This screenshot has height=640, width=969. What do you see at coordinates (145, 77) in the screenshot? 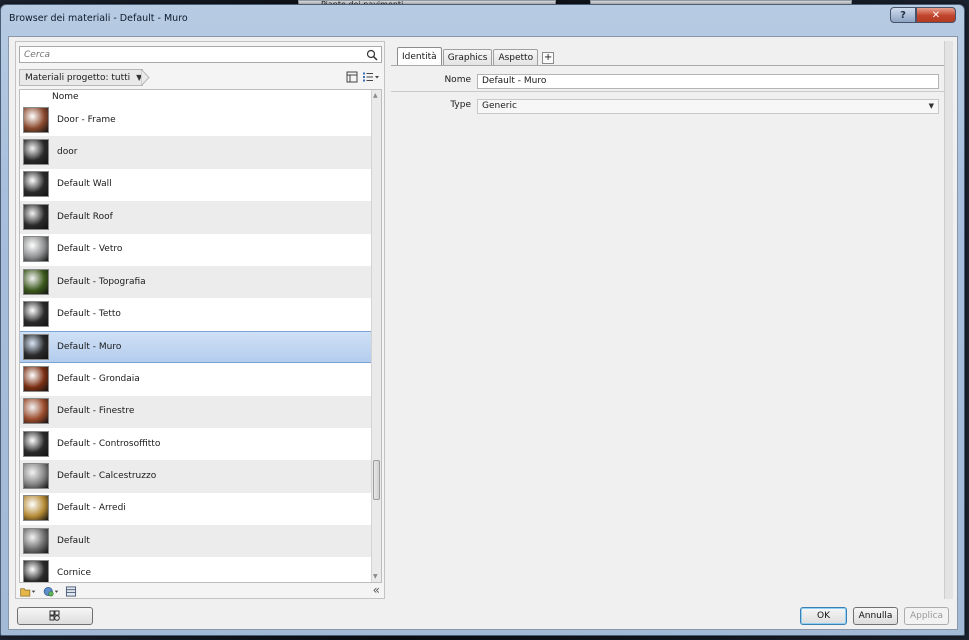
I see `breadcrumb-arrow-icon` at bounding box center [145, 77].